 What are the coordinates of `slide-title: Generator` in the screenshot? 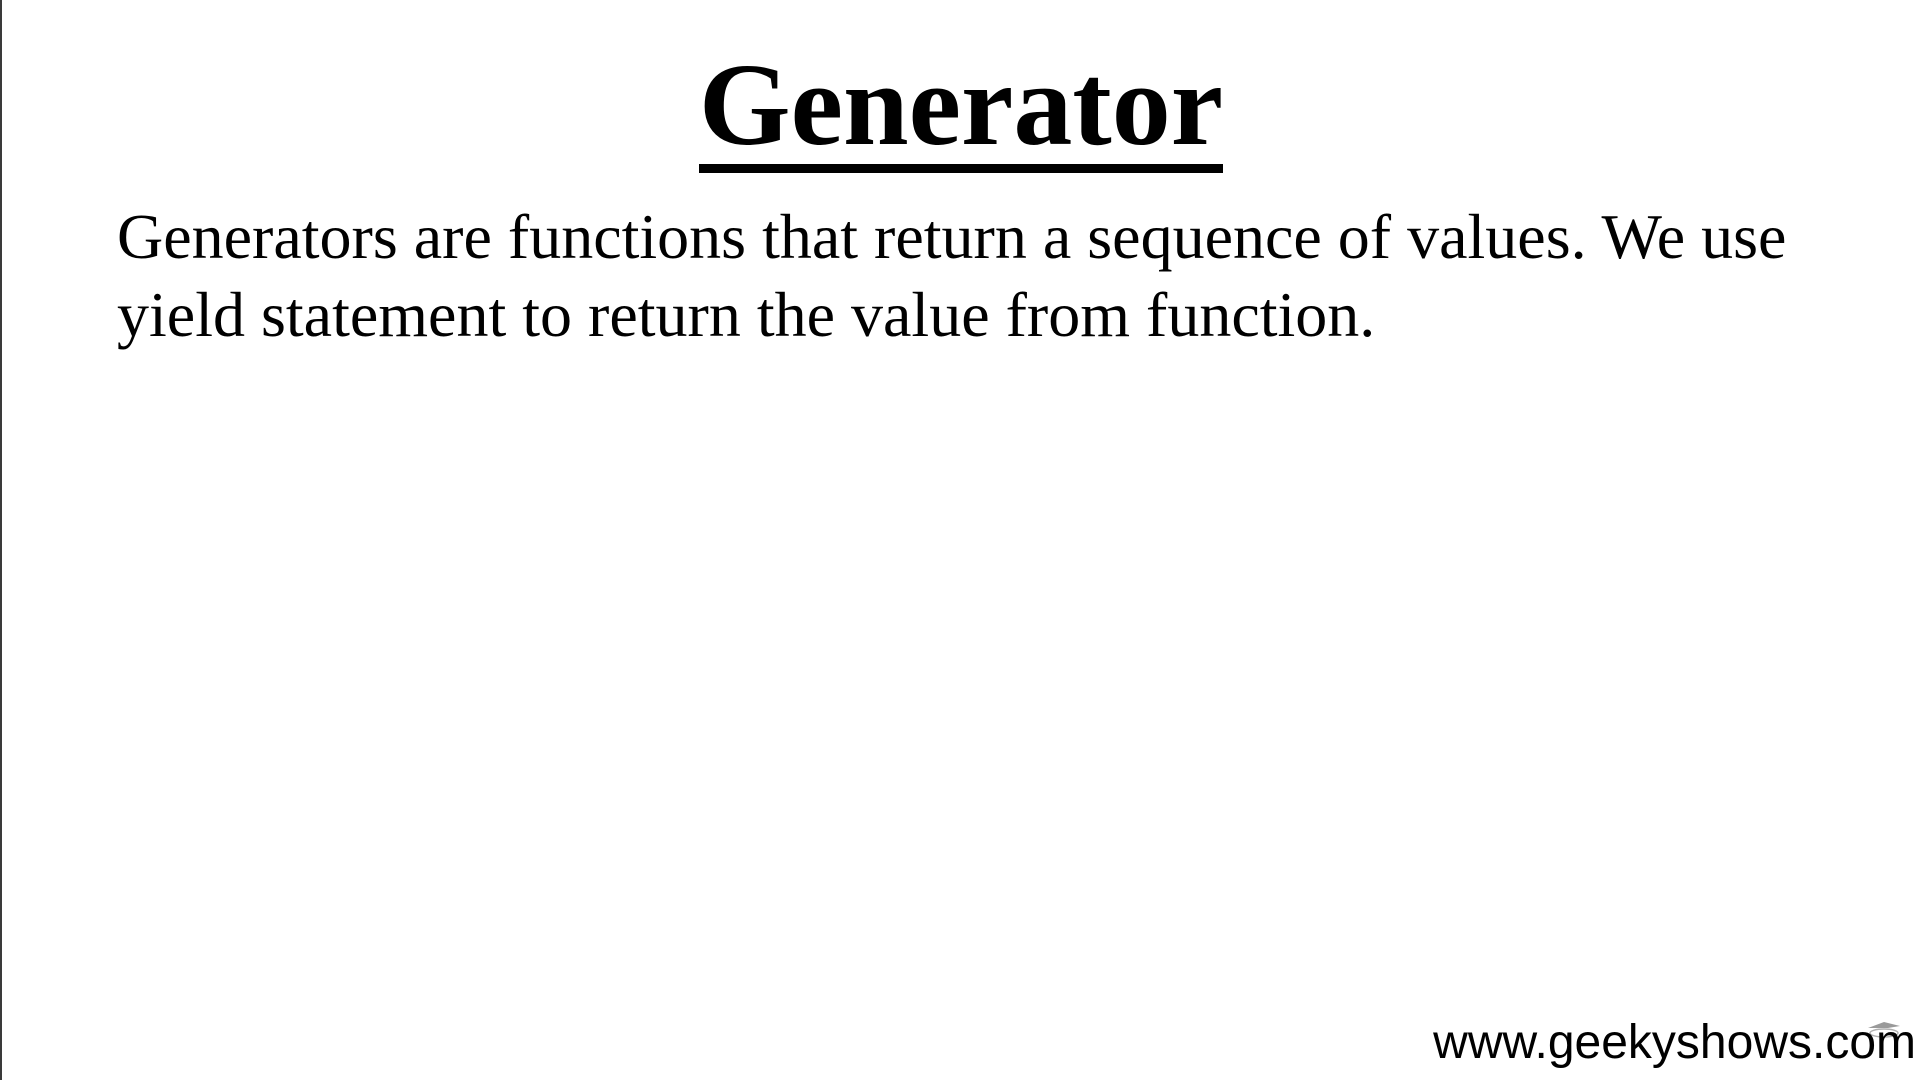 It's located at (961, 106).